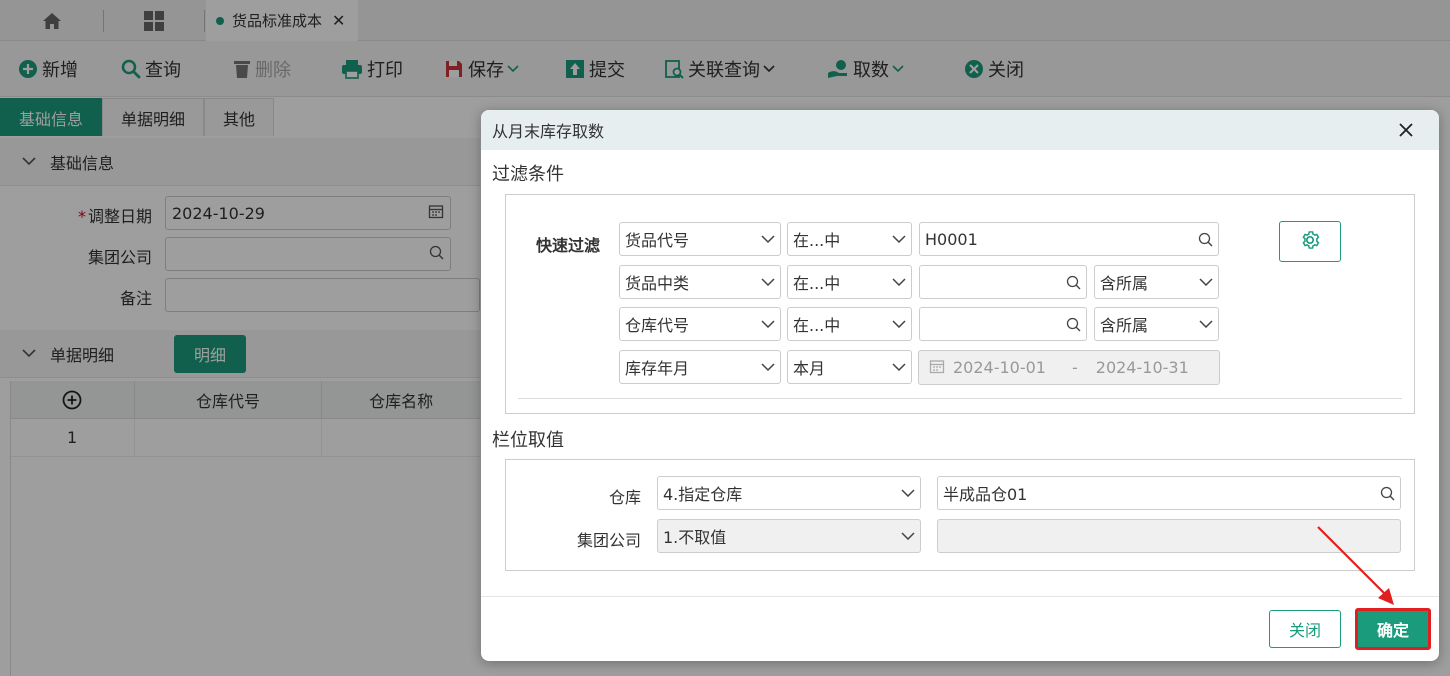 The image size is (1450, 676). Describe the element at coordinates (700, 239) in the screenshot. I see `filter-field-select: 货品代号` at that location.